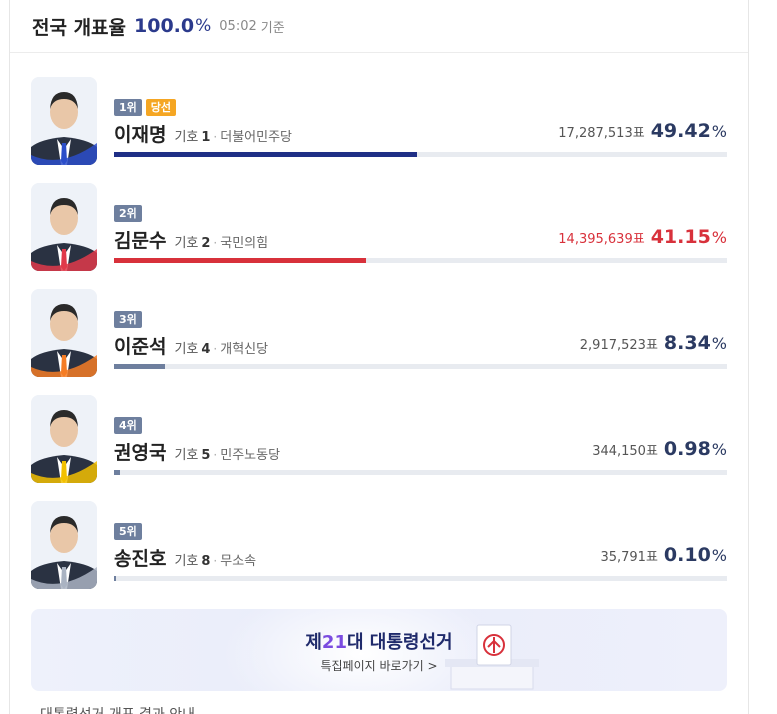 Image resolution: width=777 pixels, height=714 pixels. Describe the element at coordinates (79, 27) in the screenshot. I see `tally-title: 전국 개표율` at that location.